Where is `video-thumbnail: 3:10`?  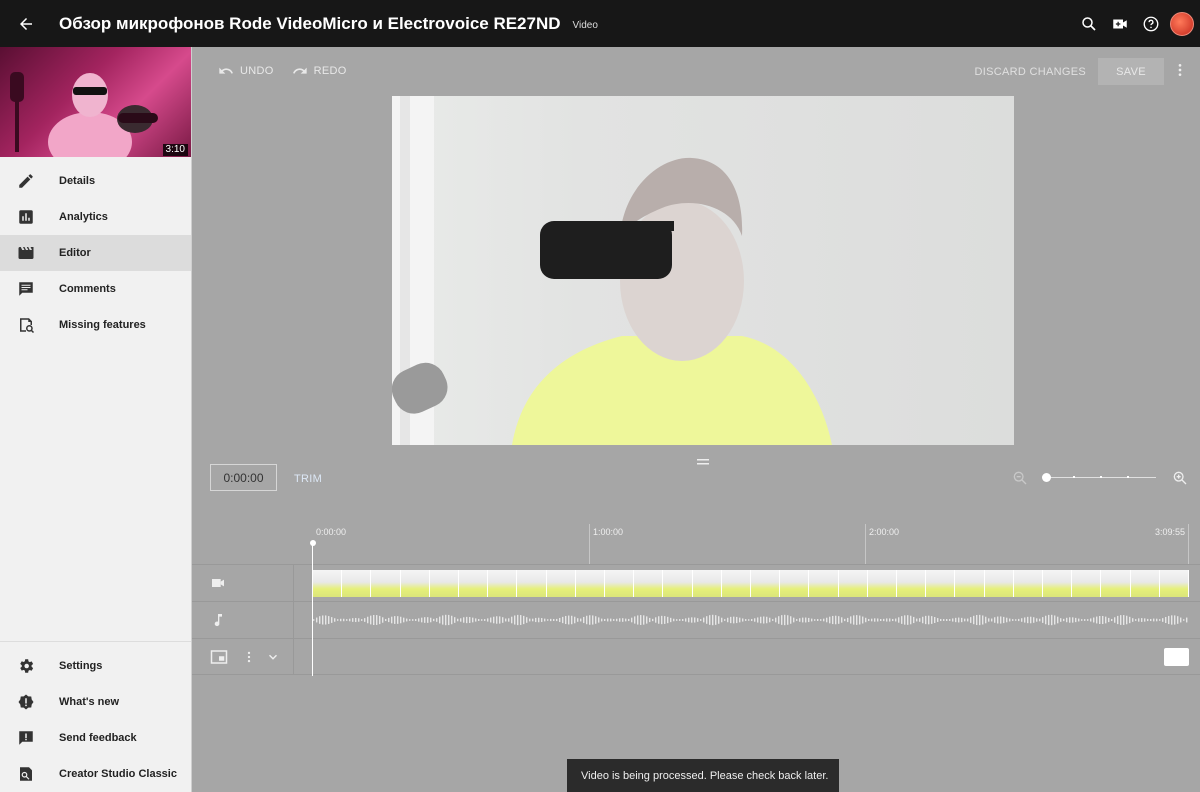 video-thumbnail: 3:10 is located at coordinates (95, 102).